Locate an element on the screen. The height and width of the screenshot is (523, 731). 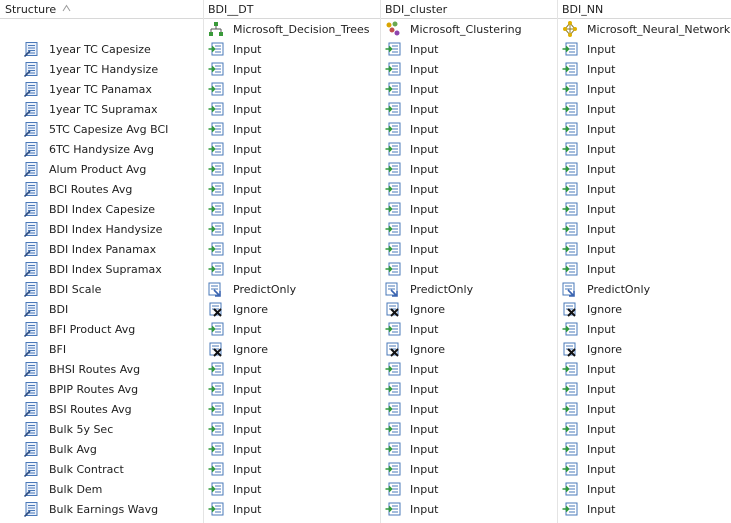
model-column-header-bdi-cluster: BDI_cluster is located at coordinates (468, 9).